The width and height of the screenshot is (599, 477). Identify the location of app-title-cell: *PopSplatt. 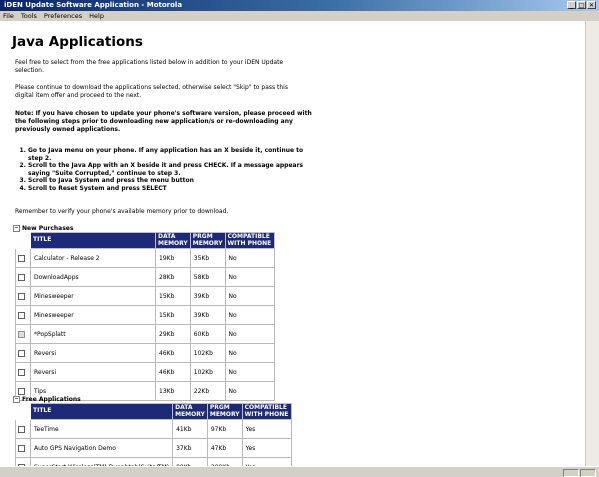
(93, 334).